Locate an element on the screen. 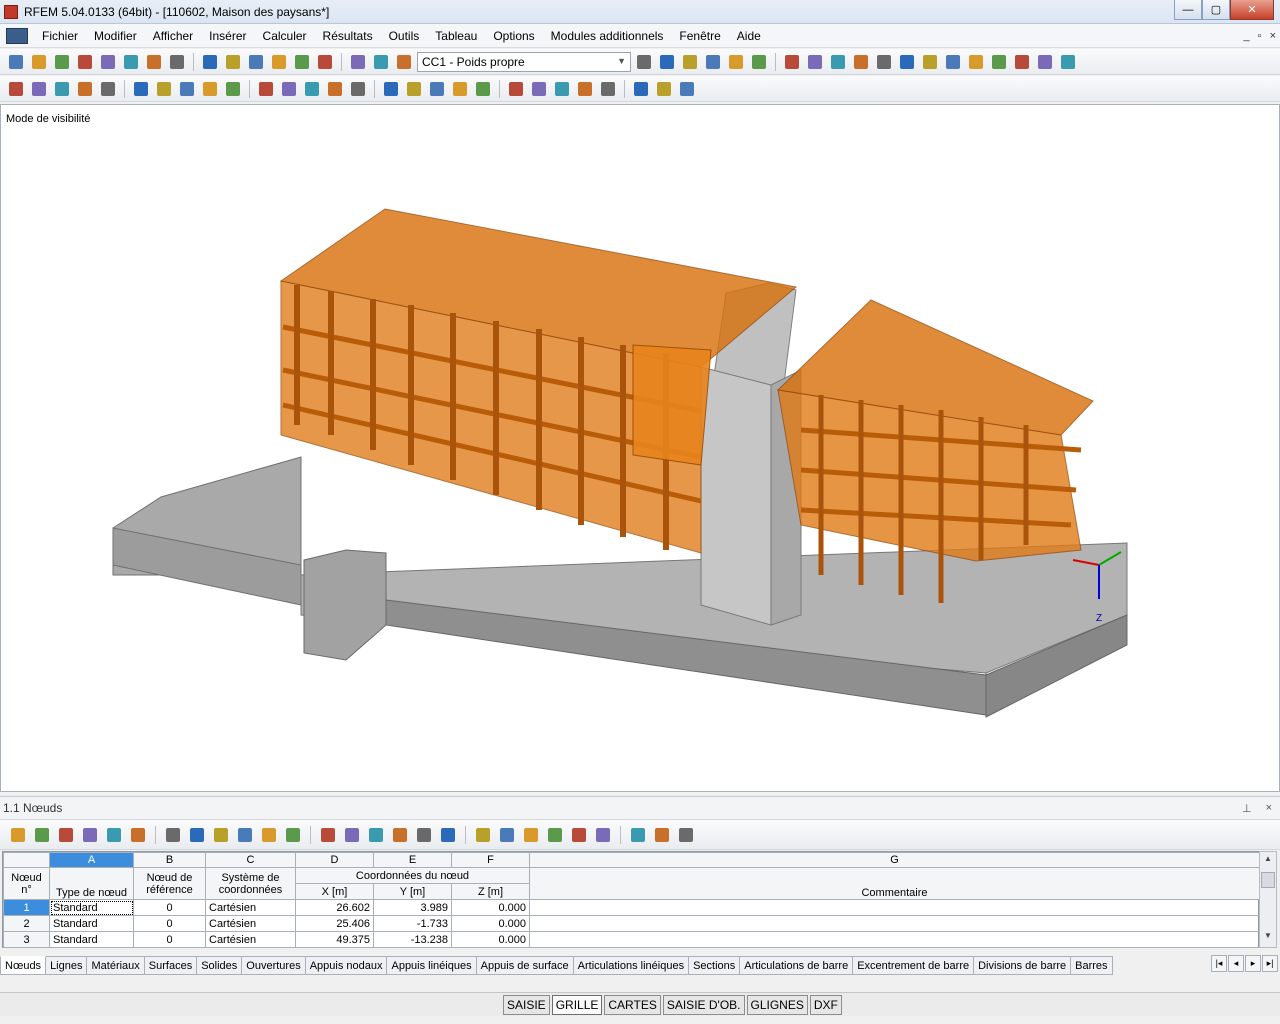 The image size is (1280, 1024). print-preview-icon is located at coordinates (154, 62).